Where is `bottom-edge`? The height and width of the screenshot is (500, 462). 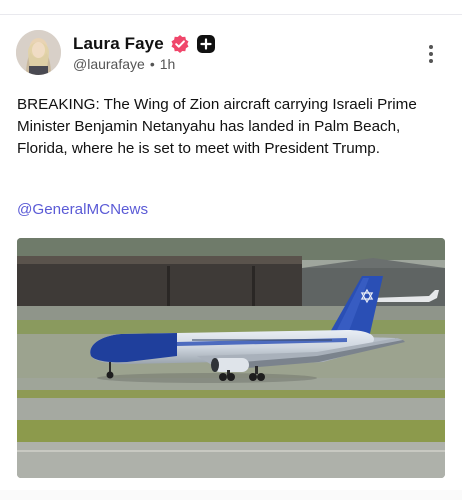
bottom-edge is located at coordinates (231, 495).